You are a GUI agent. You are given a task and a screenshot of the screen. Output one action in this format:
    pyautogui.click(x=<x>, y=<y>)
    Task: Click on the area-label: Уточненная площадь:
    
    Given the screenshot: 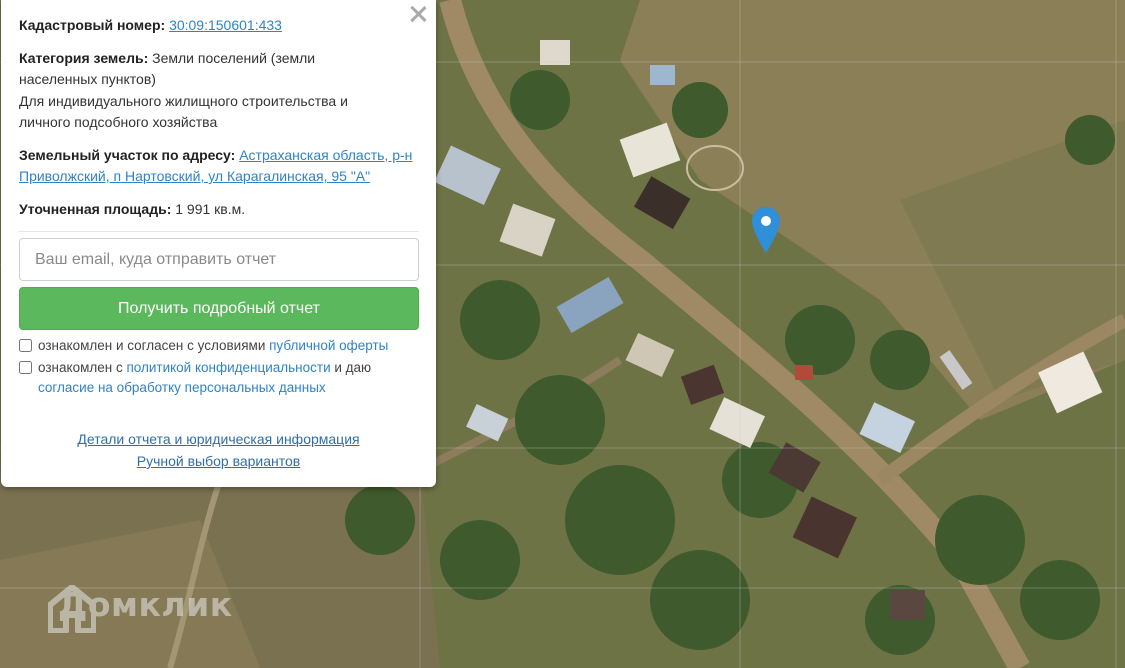 What is the action you would take?
    pyautogui.click(x=95, y=208)
    